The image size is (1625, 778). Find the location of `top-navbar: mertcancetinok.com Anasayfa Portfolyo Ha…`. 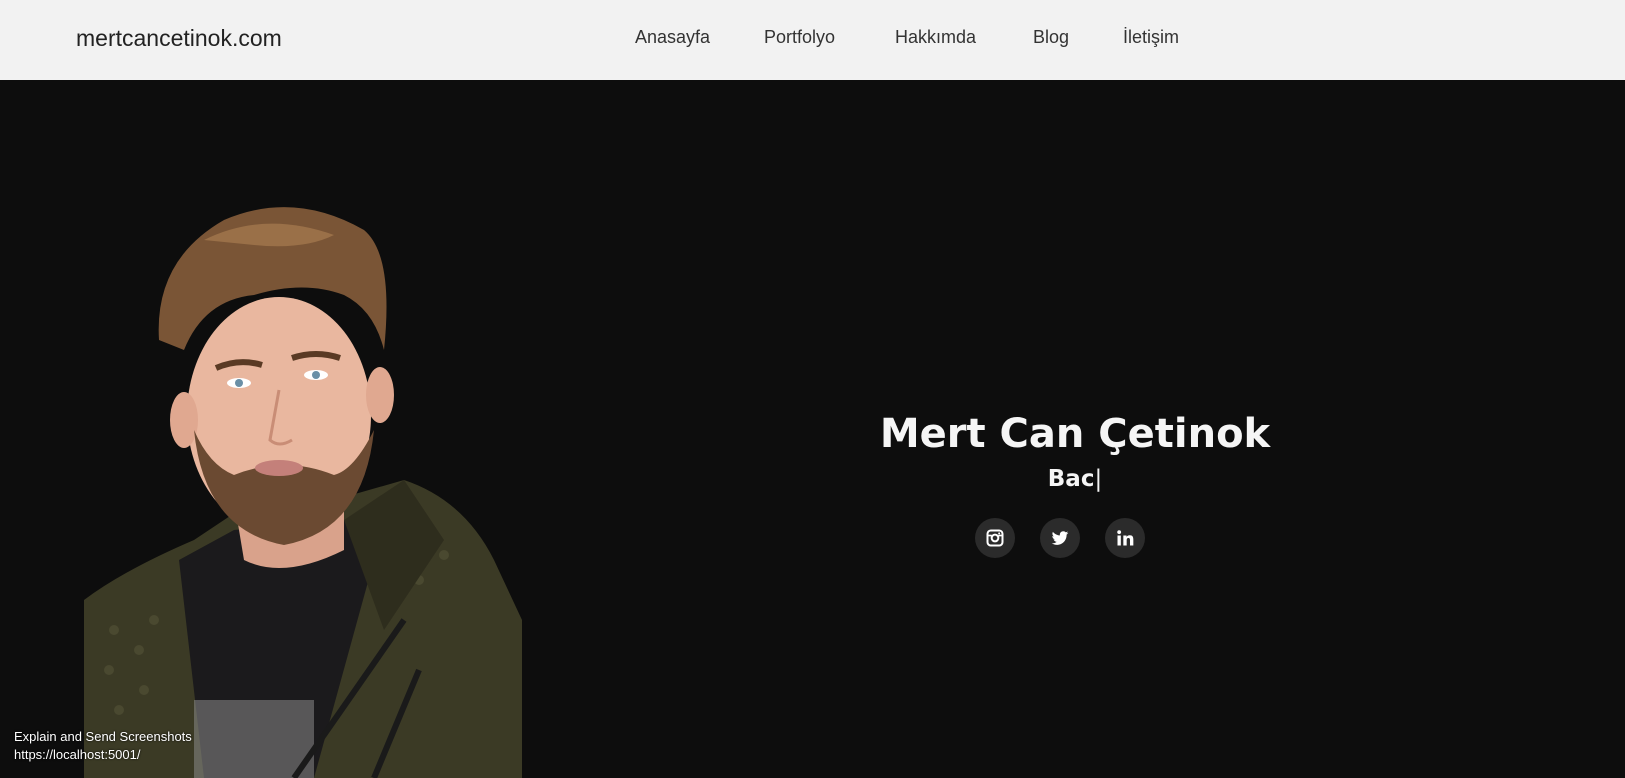

top-navbar: mertcancetinok.com Anasayfa Portfolyo Ha… is located at coordinates (812, 40).